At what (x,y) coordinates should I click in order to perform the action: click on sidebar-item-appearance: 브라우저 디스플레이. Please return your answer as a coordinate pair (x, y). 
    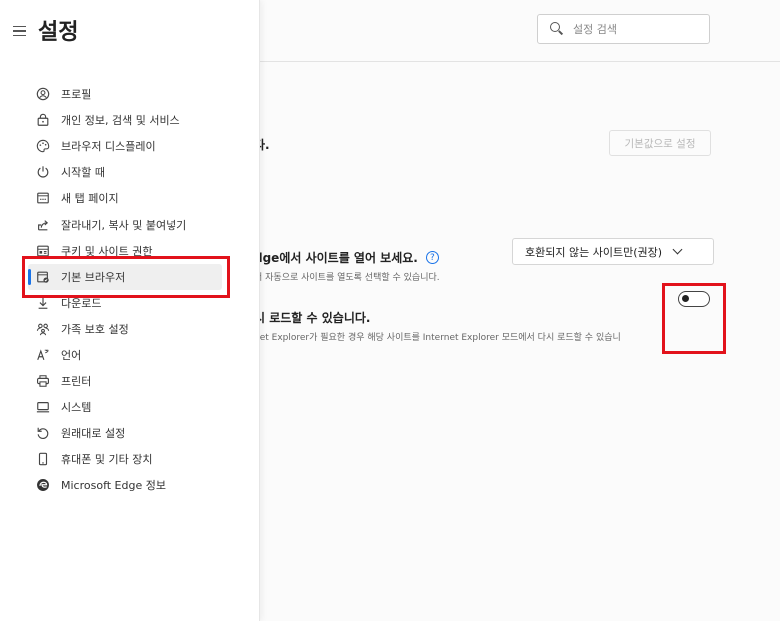
    Looking at the image, I should click on (125, 146).